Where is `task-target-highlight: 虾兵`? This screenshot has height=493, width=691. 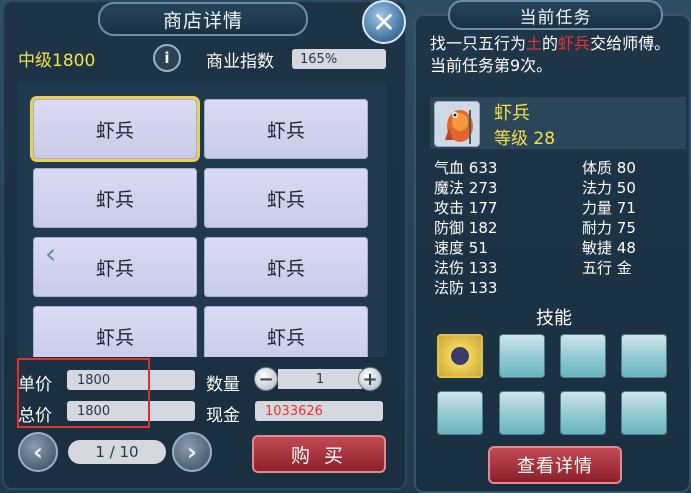
task-target-highlight: 虾兵 is located at coordinates (574, 43).